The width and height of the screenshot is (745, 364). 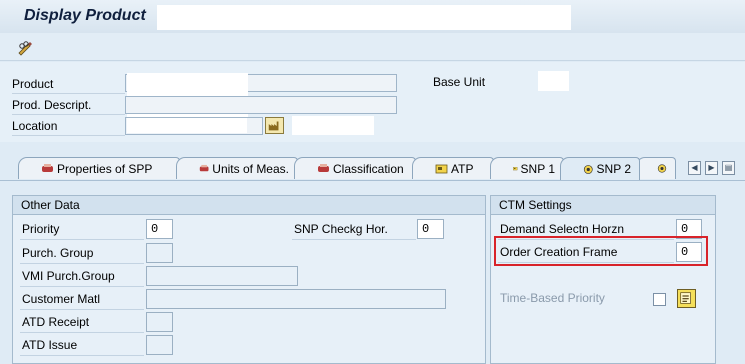 I want to click on tab-label: Properties of SPP, so click(x=105, y=168).